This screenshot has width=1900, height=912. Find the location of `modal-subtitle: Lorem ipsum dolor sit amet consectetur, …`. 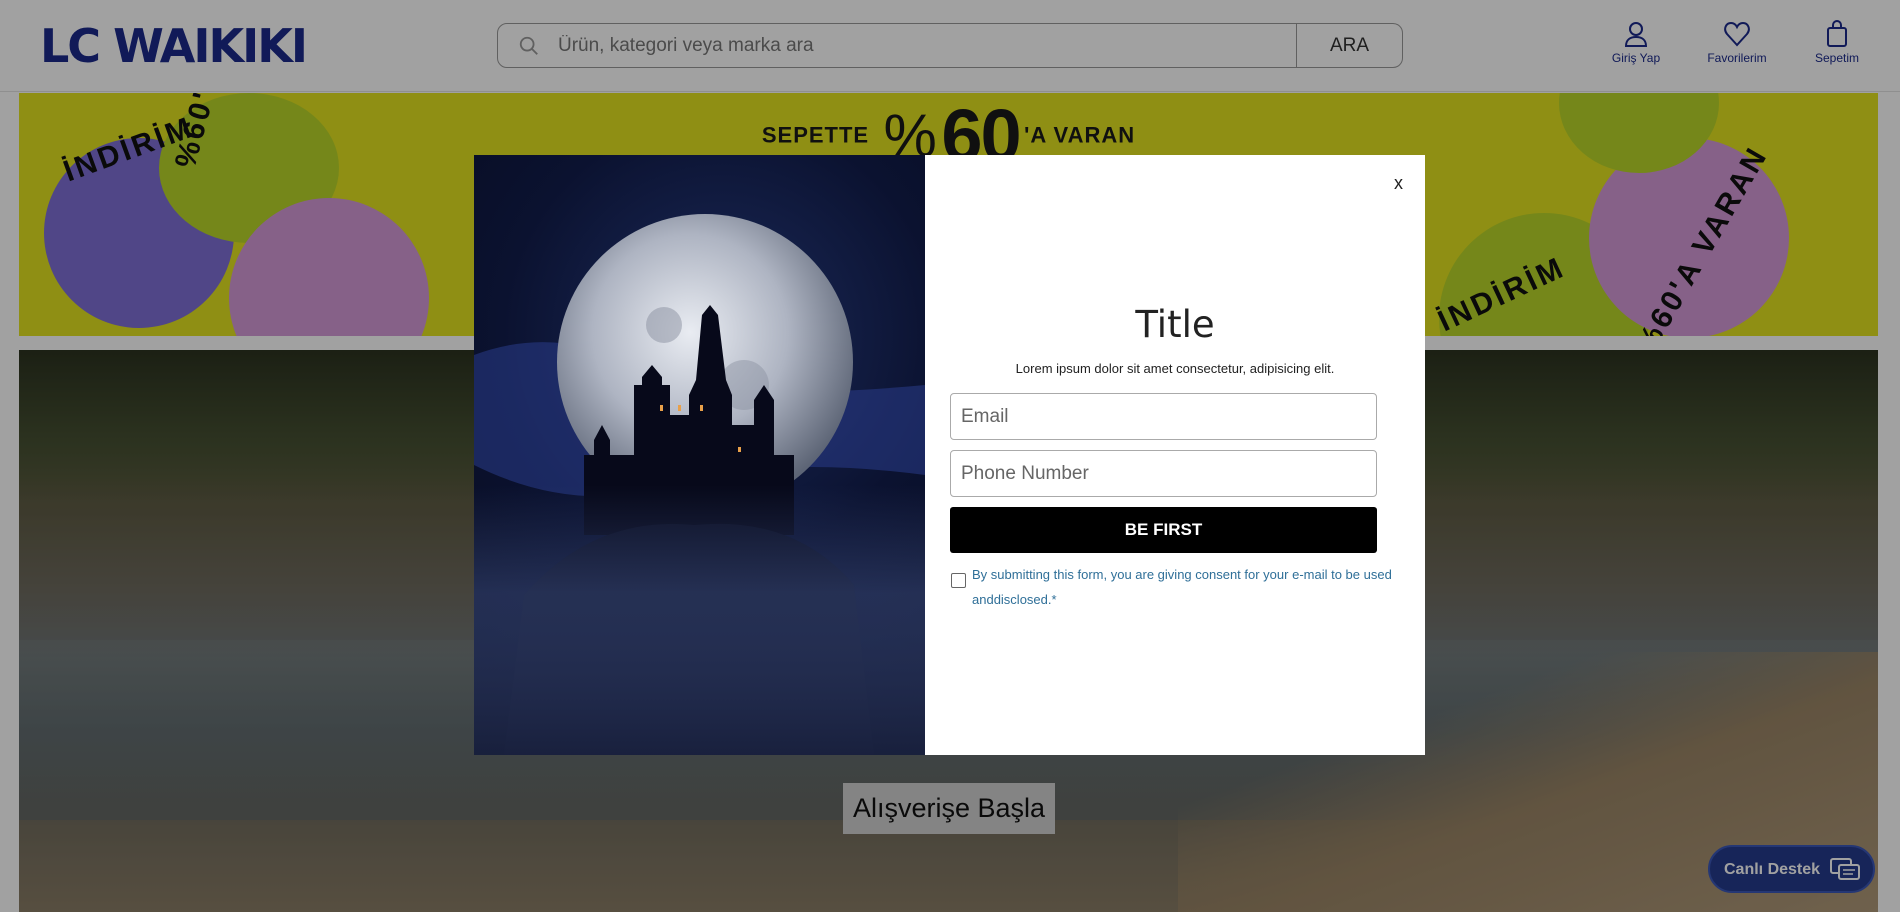

modal-subtitle: Lorem ipsum dolor sit amet consectetur, … is located at coordinates (1175, 368).